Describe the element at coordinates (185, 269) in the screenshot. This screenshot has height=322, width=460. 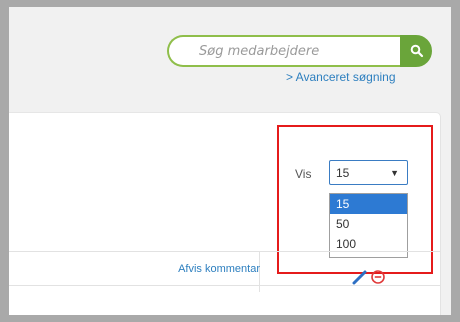
I see `column-header-reject-comment: Afvis kommentar` at that location.